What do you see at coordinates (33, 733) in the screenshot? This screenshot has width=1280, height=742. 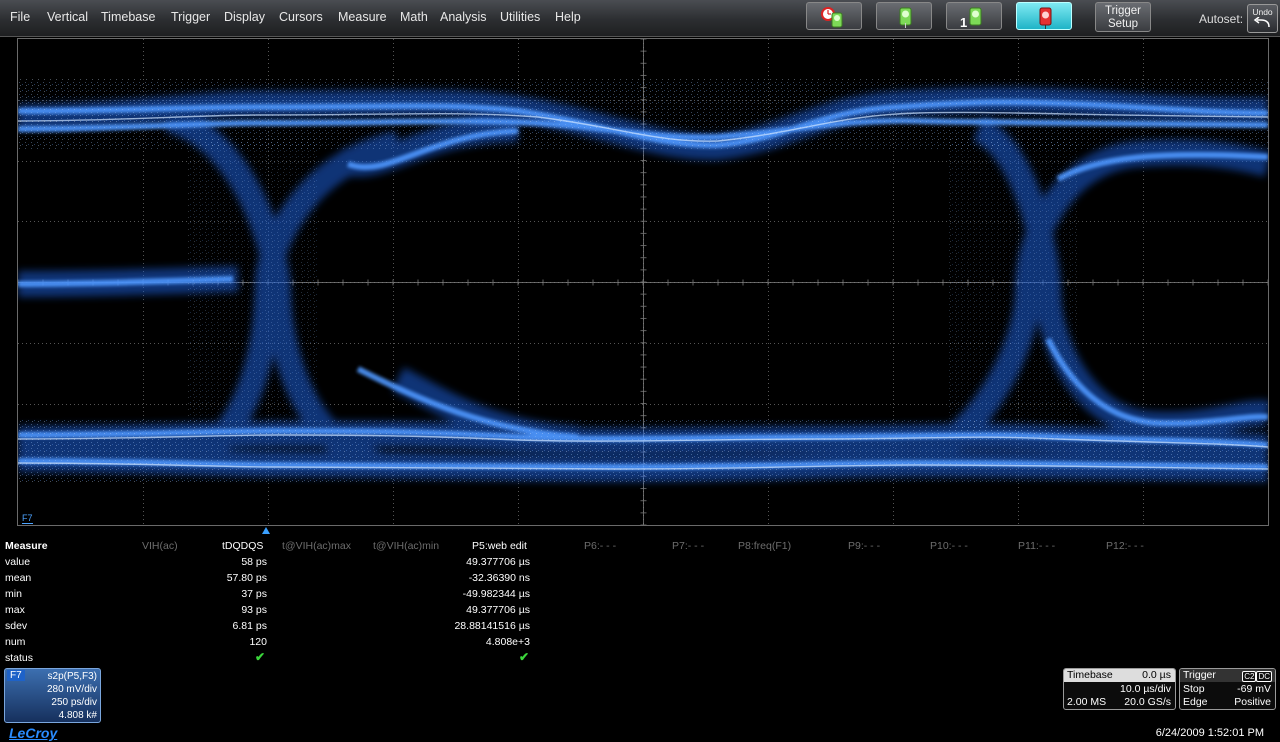 I see `lecroy-logo: LeCroy` at bounding box center [33, 733].